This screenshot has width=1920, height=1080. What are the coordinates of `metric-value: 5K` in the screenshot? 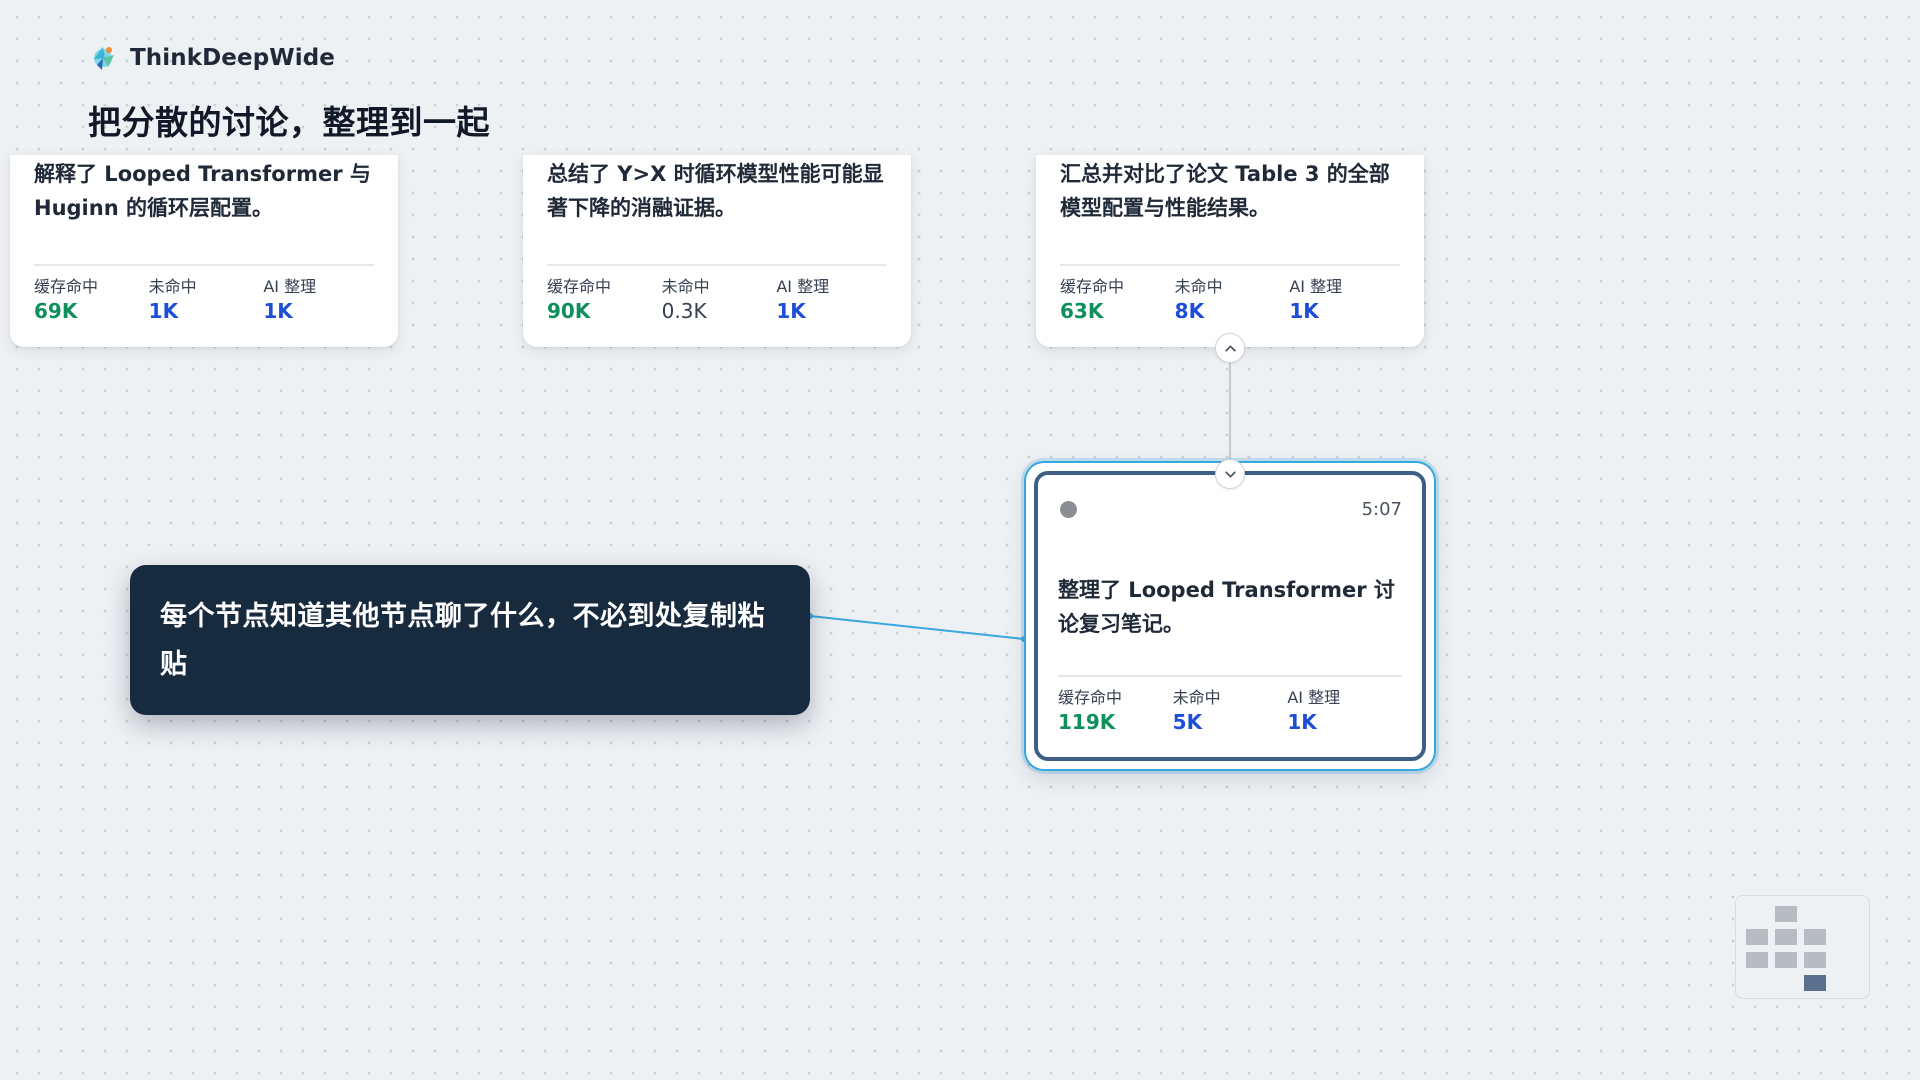 It's located at (1187, 722).